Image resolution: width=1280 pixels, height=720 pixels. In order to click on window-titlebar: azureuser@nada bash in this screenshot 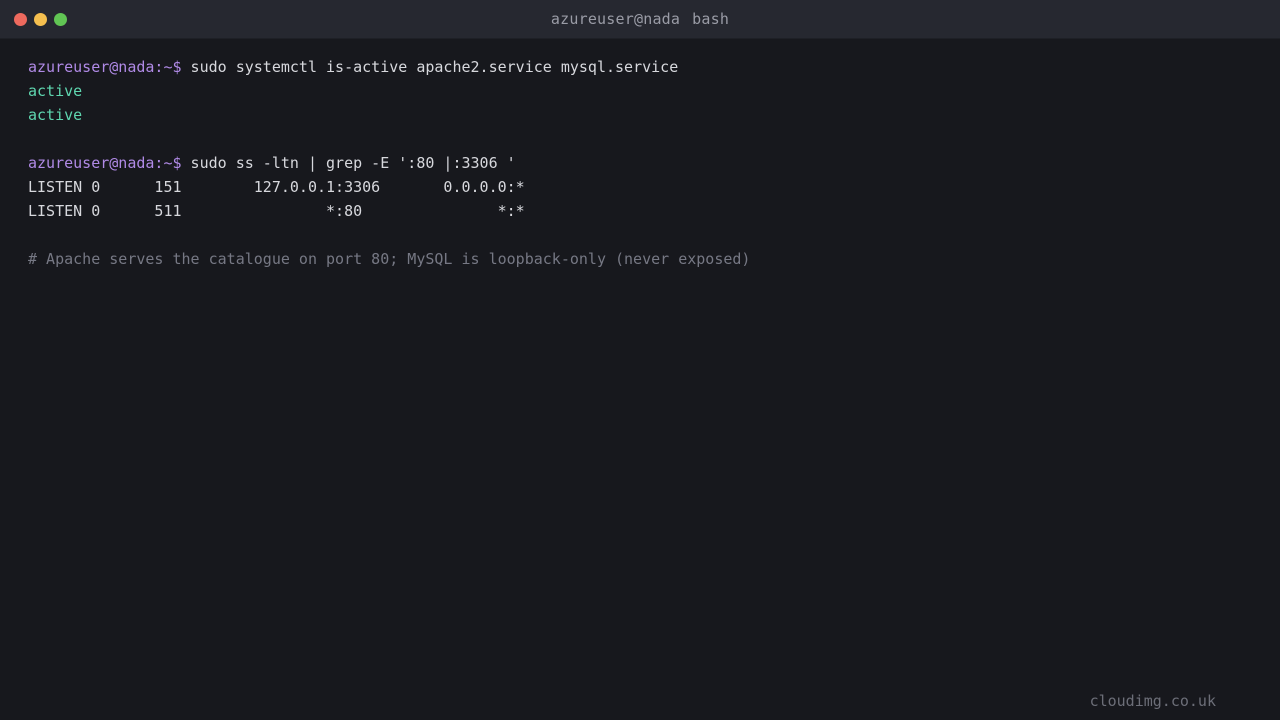, I will do `click(640, 19)`.